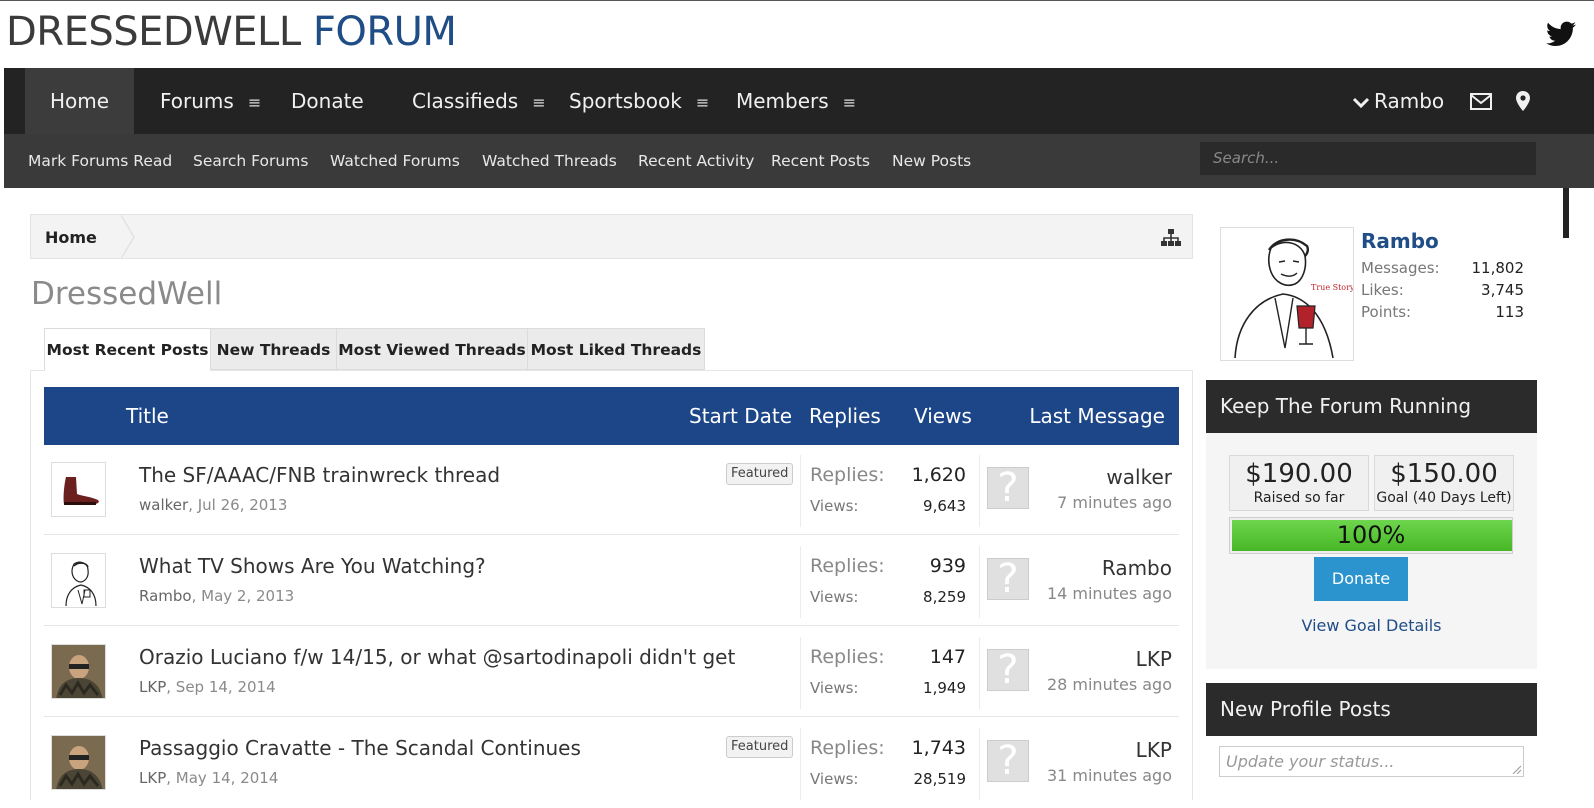  Describe the element at coordinates (71, 237) in the screenshot. I see `breadcrumb-home: Home` at that location.